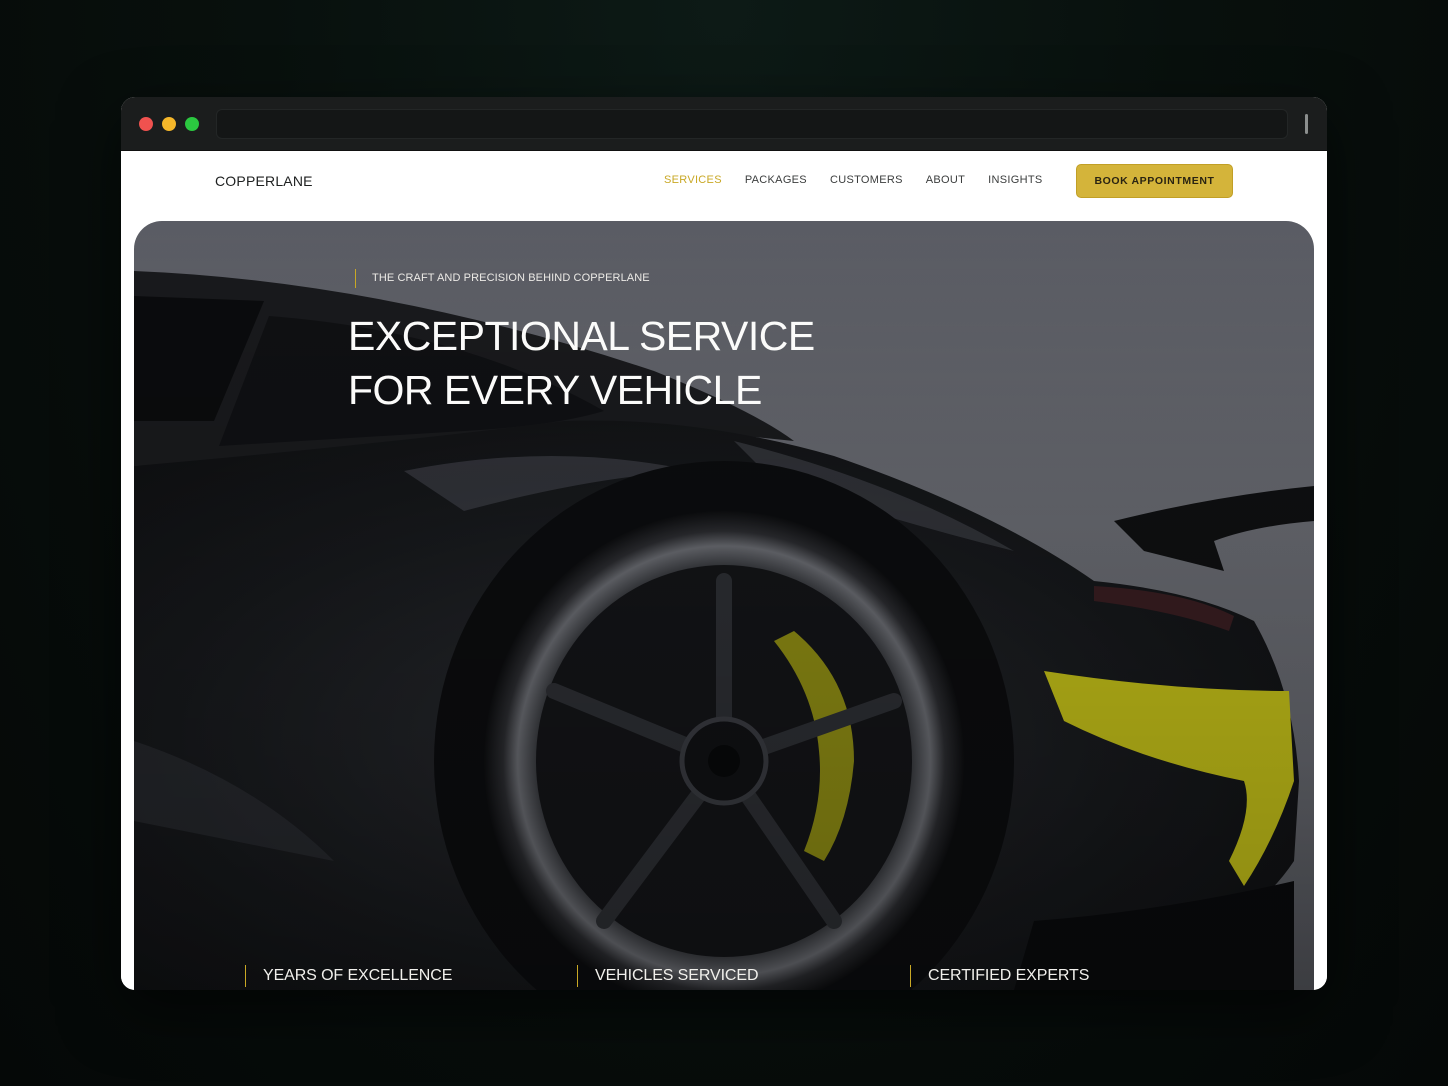  Describe the element at coordinates (752, 124) in the screenshot. I see `address-bar` at that location.